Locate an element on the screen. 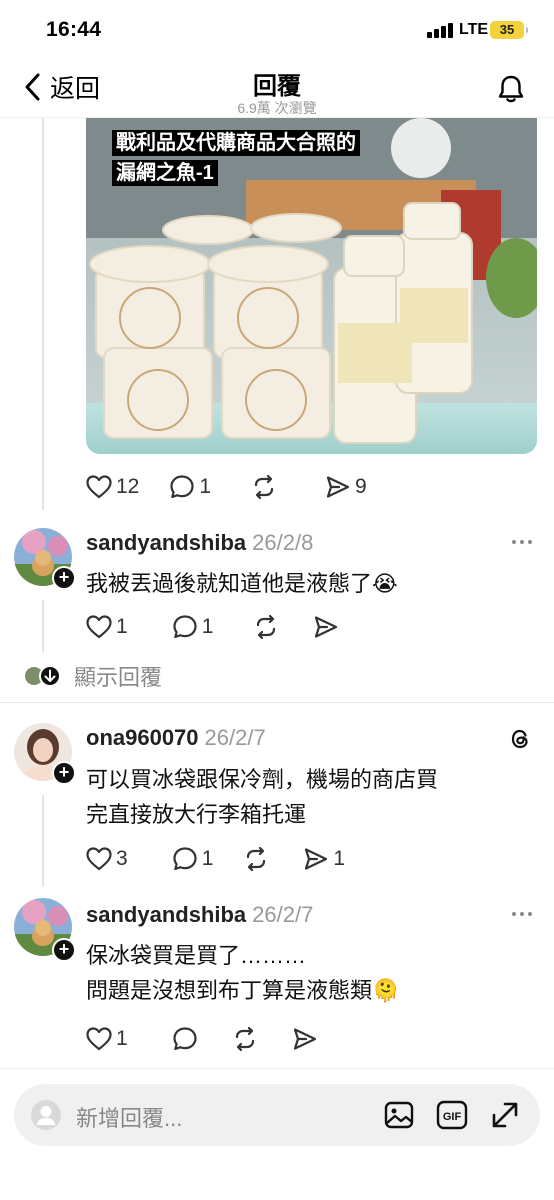  show-replies-button: 顯示回覆 is located at coordinates (93, 676).